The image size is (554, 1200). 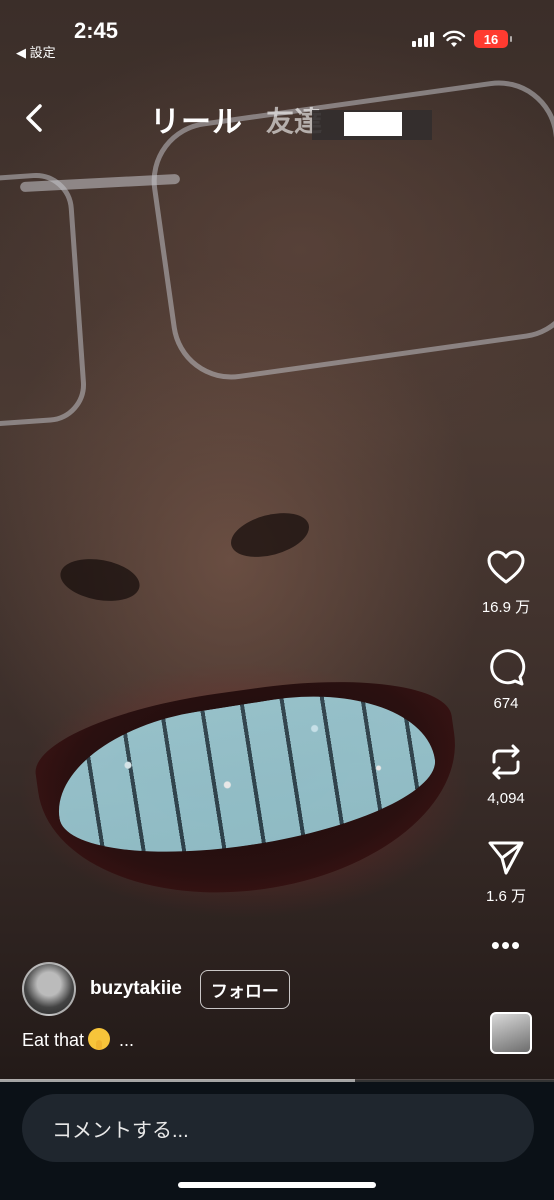 What do you see at coordinates (244, 989) in the screenshot?
I see `follow-button: フォロー` at bounding box center [244, 989].